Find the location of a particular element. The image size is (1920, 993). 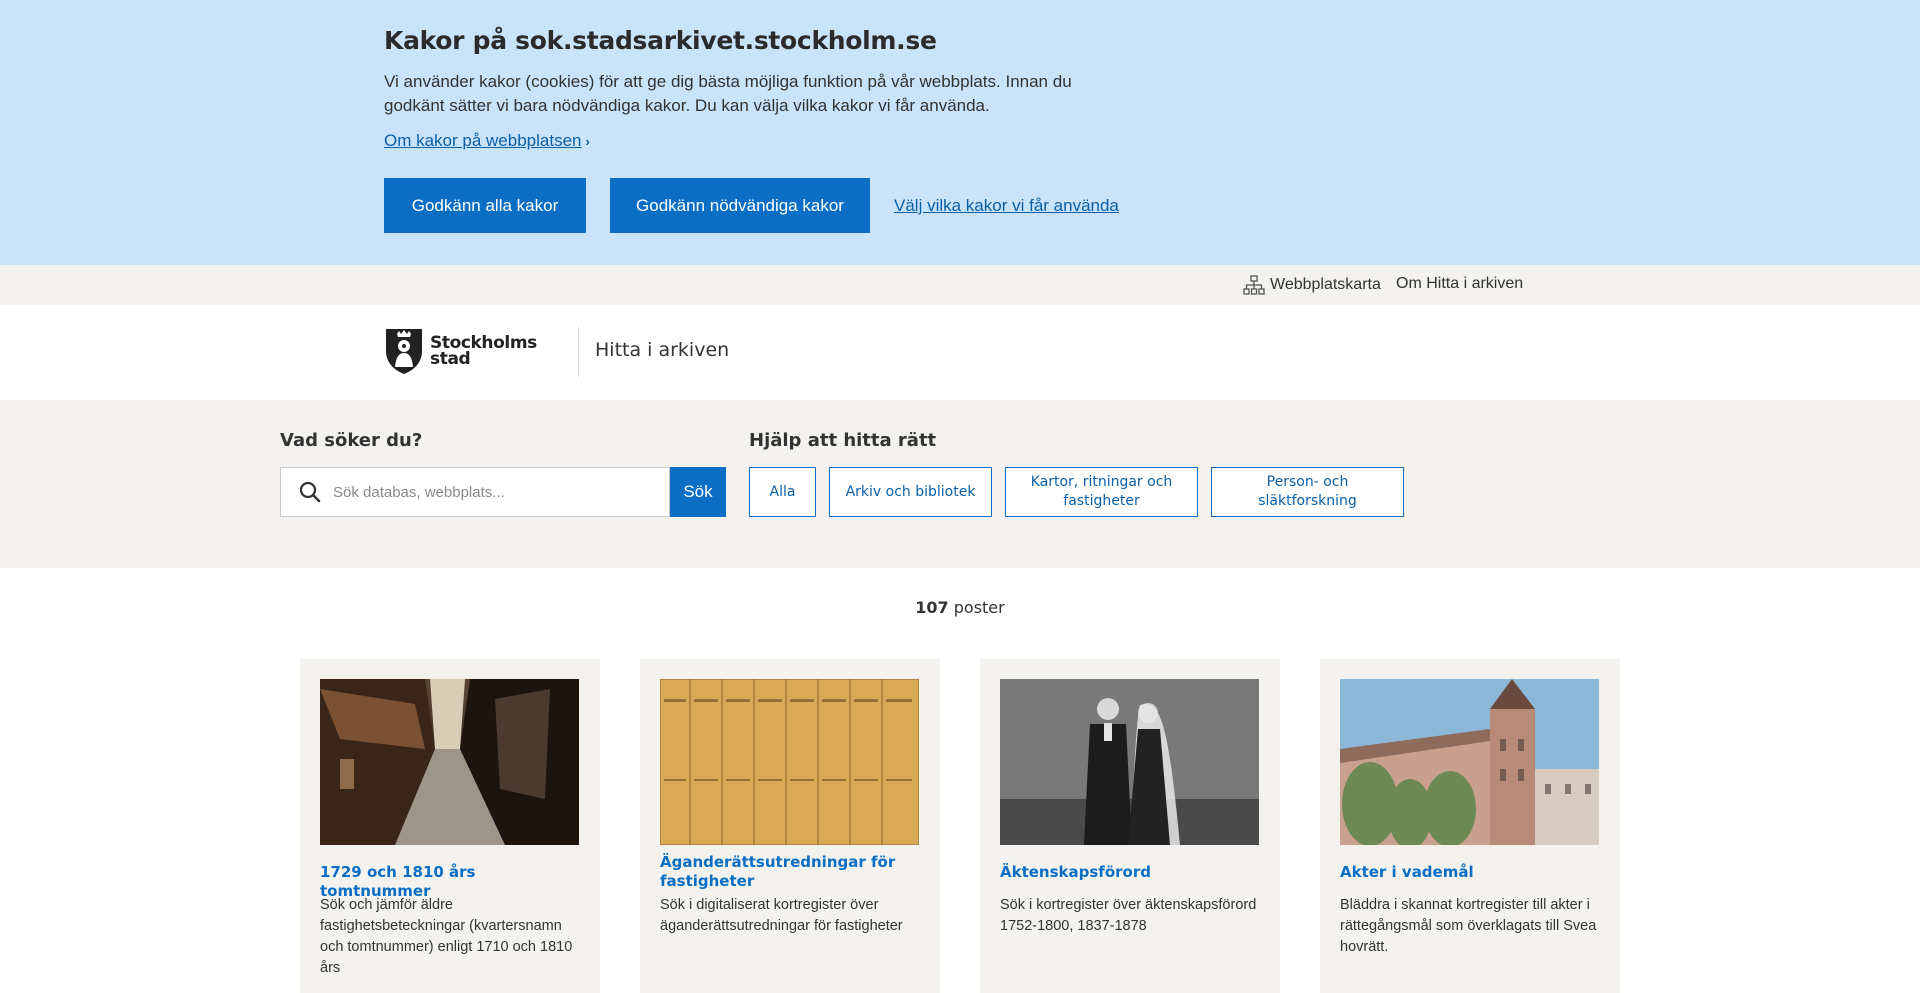

card-title: Äganderättsutredningar för fastigheter is located at coordinates (791, 872).